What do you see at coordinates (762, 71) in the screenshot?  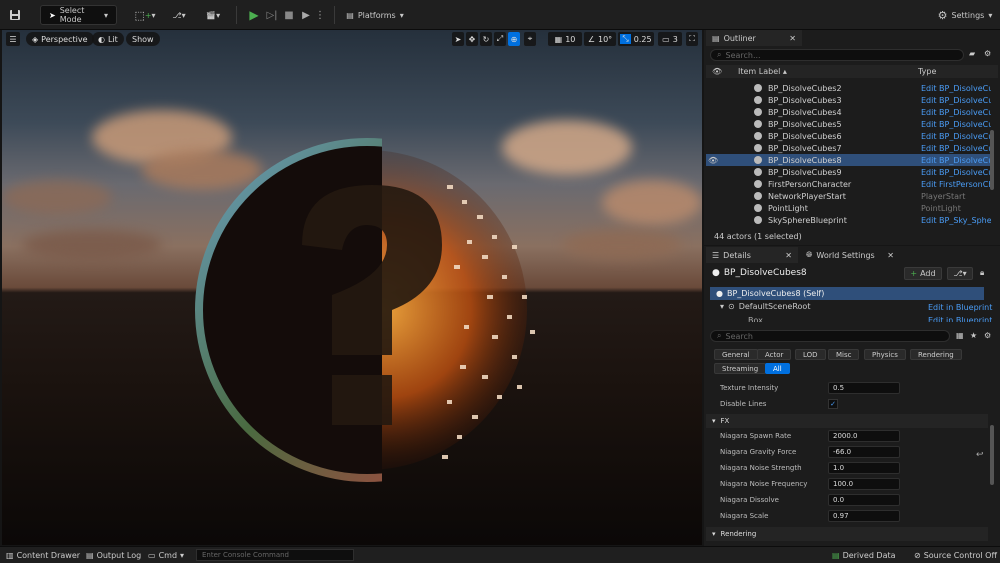 I see `column-item-label: Item Label ▴` at bounding box center [762, 71].